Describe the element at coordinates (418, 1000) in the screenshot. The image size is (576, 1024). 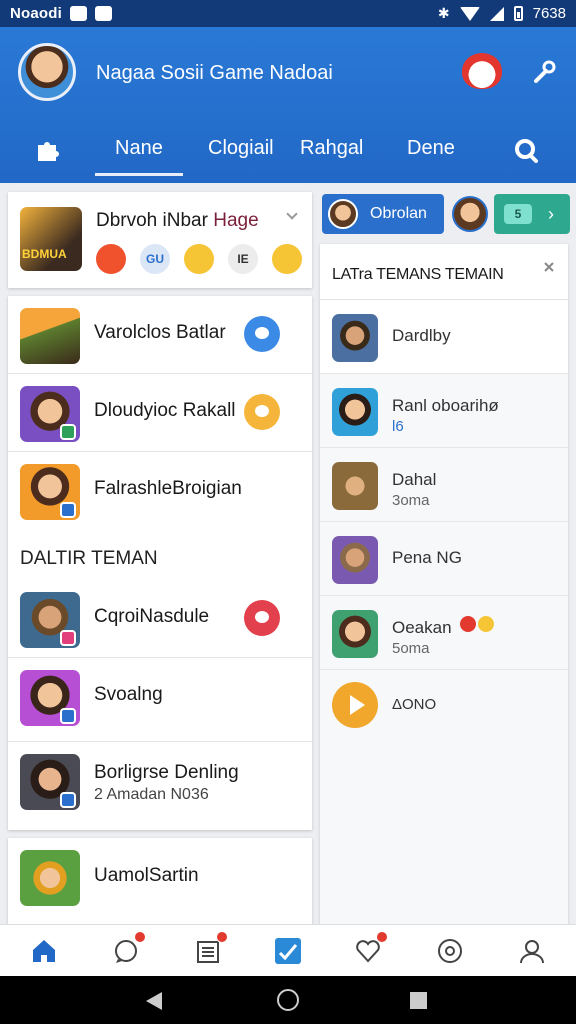
I see `recent-apps-icon` at that location.